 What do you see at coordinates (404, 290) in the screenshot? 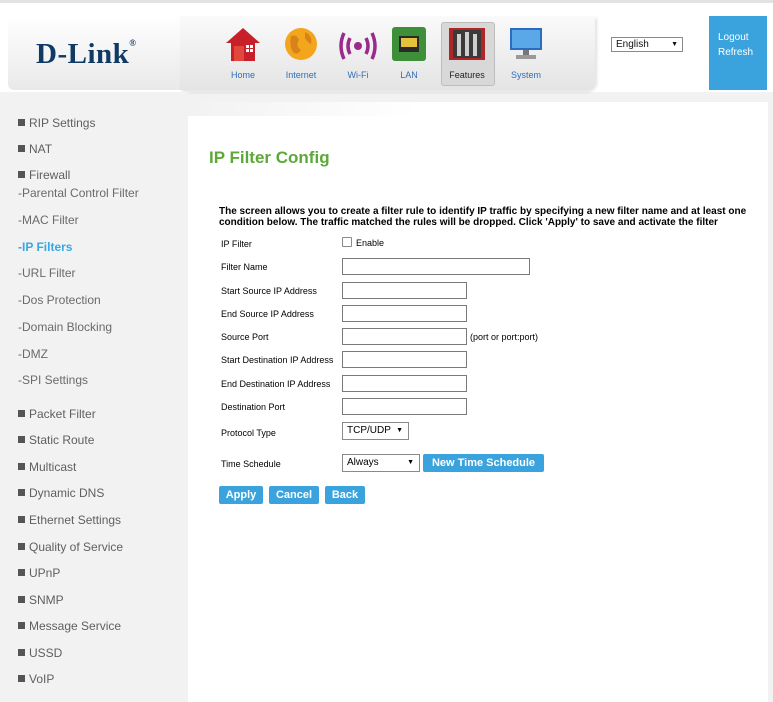
I see `start-source-ip-input` at bounding box center [404, 290].